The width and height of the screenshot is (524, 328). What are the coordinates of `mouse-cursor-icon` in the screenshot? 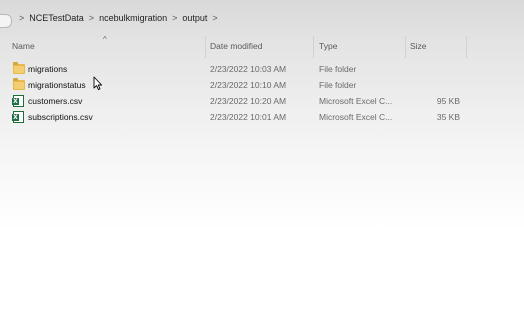 It's located at (98, 83).